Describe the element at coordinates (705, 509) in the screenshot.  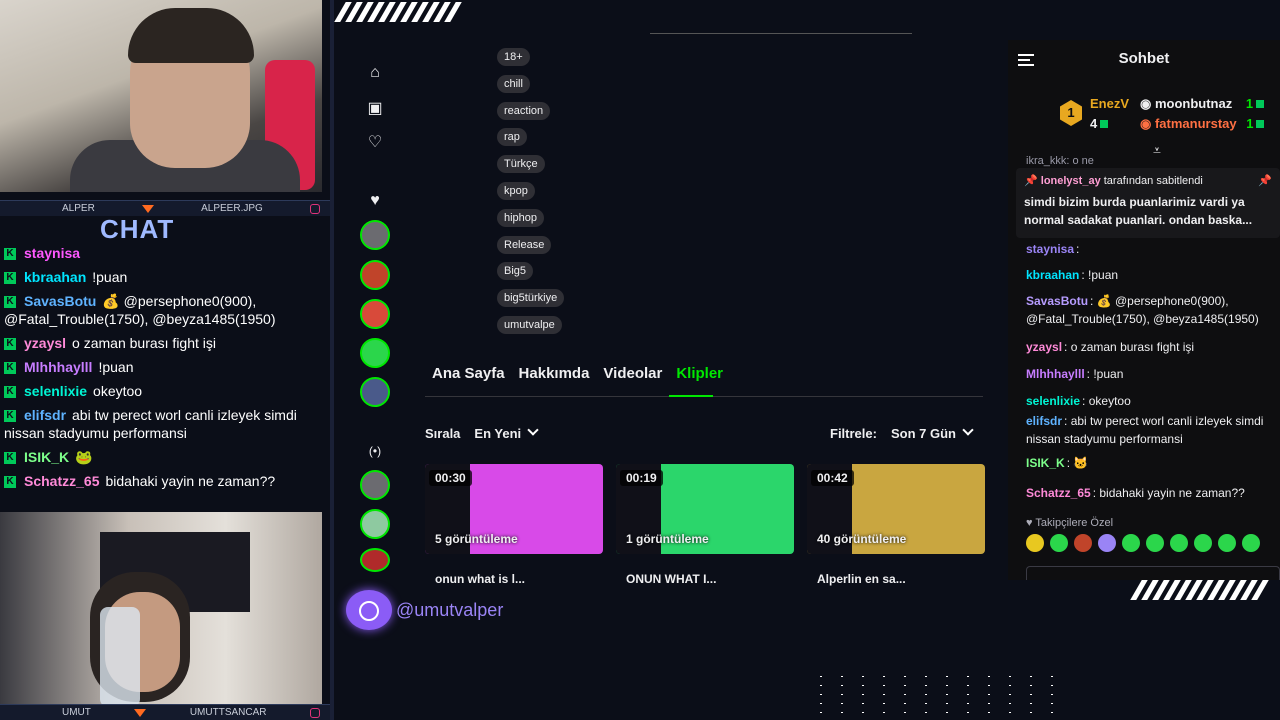
I see `clip-card: 00:19 1 görüntüleme` at that location.